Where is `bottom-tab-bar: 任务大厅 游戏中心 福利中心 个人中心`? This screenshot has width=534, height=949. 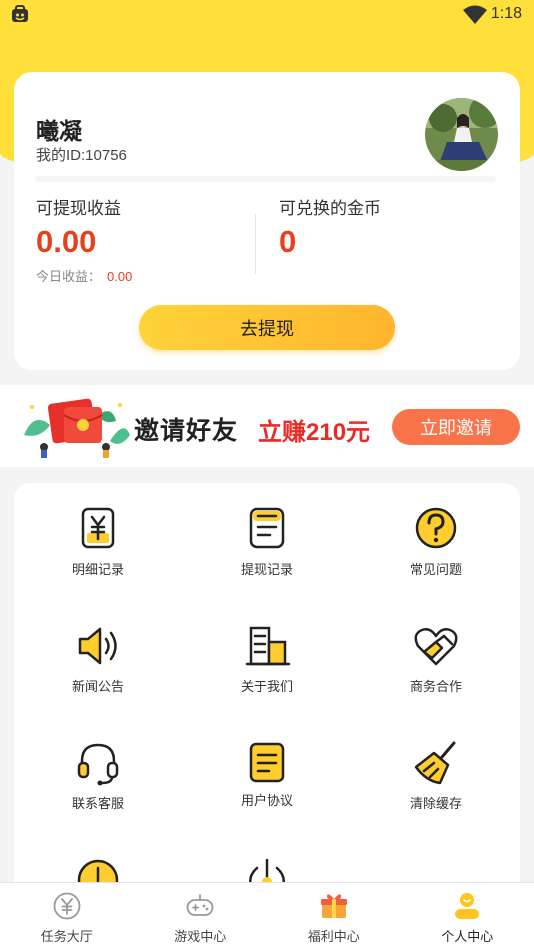 bottom-tab-bar: 任务大厅 游戏中心 福利中心 个人中心 is located at coordinates (267, 915).